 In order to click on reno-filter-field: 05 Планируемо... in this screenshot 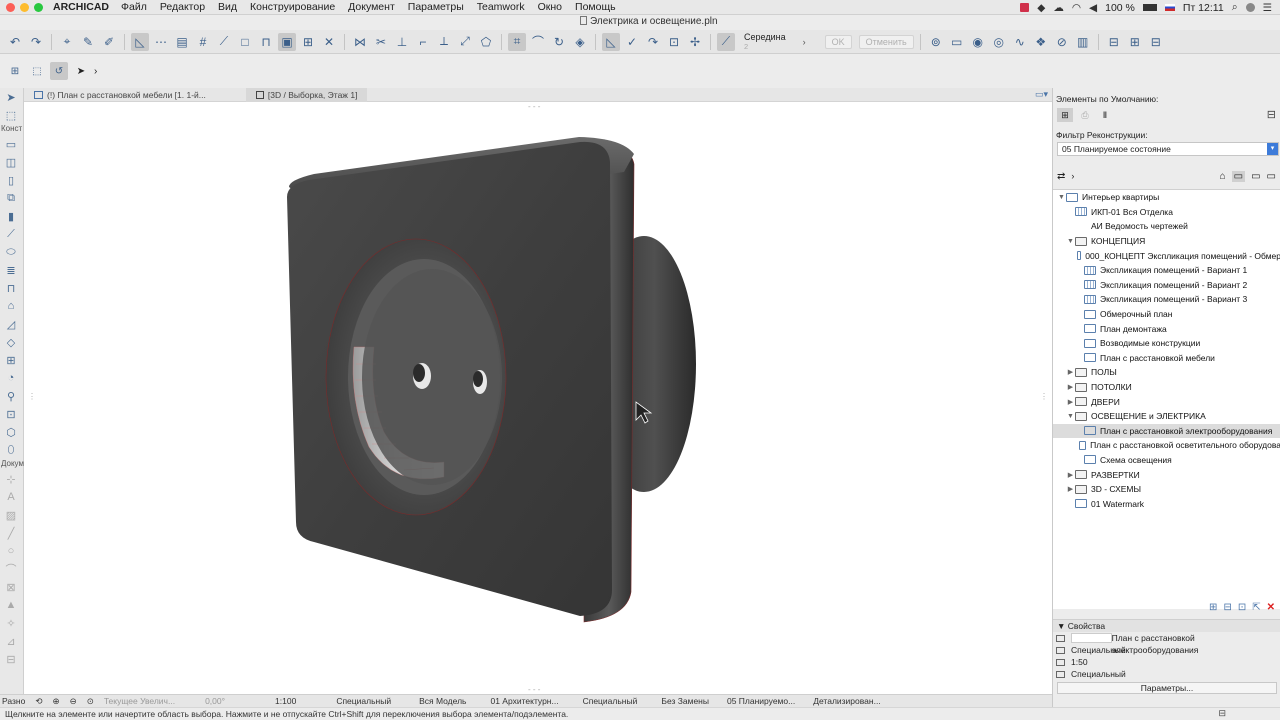, I will do `click(761, 701)`.